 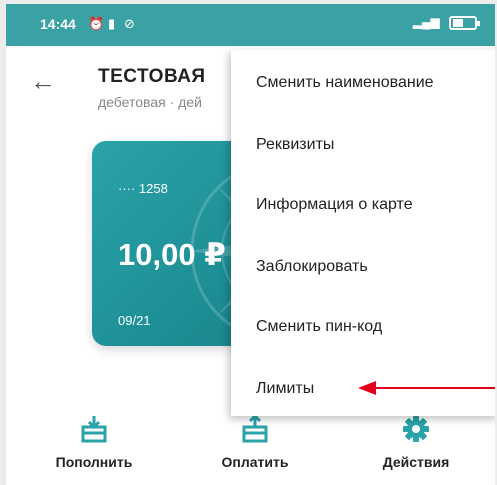 What do you see at coordinates (250, 25) in the screenshot?
I see `status-bar: 14:44 ⏰ ▮ ⊘ ▂▄▆` at bounding box center [250, 25].